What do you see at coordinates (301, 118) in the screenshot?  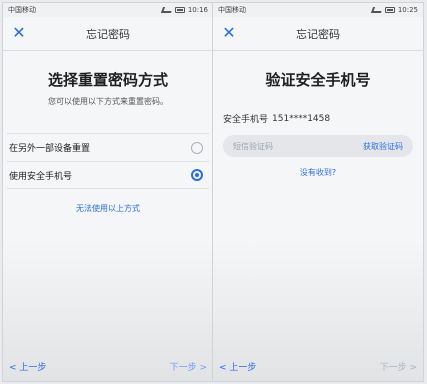 I see `phone-number: 151****1458` at bounding box center [301, 118].